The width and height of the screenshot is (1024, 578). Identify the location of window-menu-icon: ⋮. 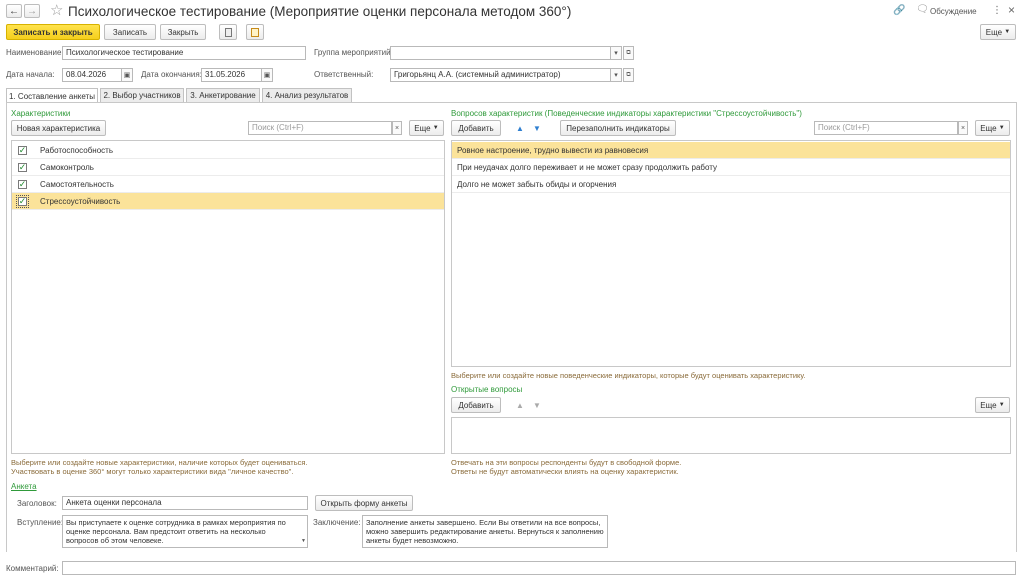
(997, 10).